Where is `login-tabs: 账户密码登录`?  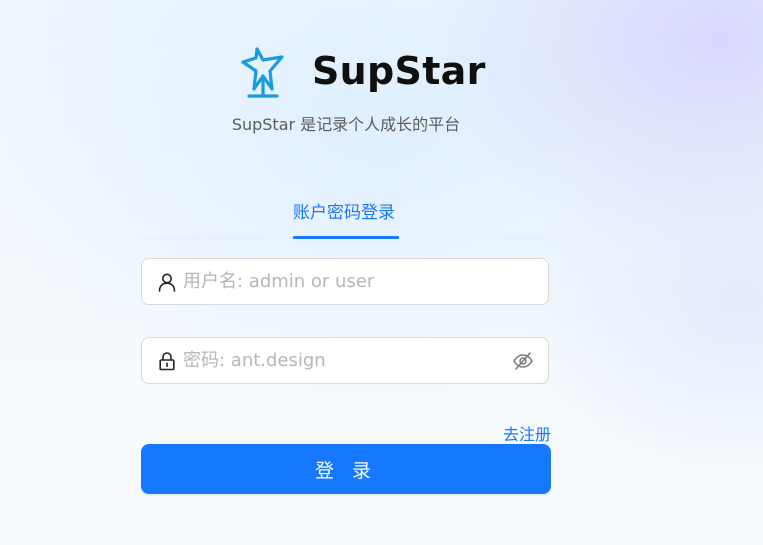 login-tabs: 账户密码登录 is located at coordinates (346, 214).